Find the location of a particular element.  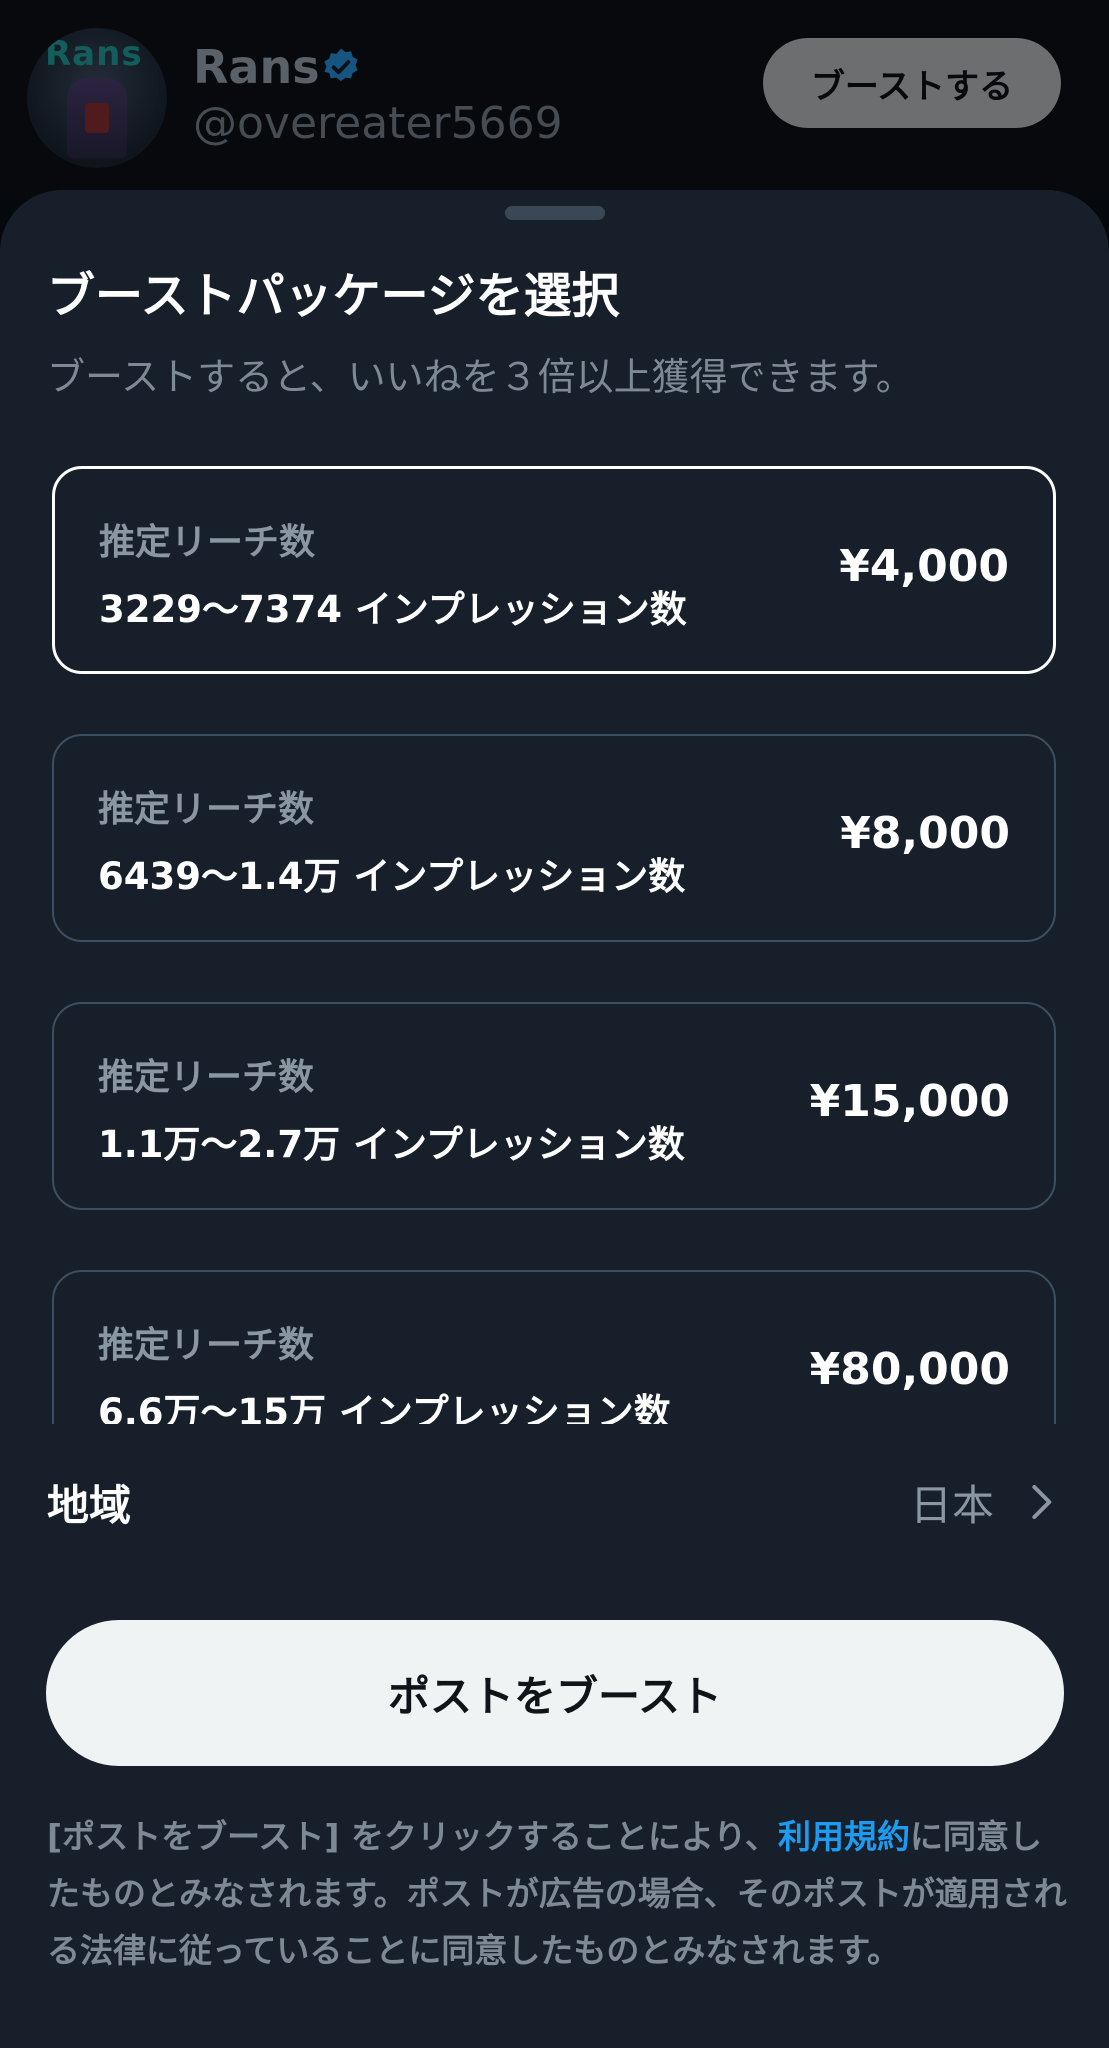

package-price: ¥8,000 is located at coordinates (925, 833).